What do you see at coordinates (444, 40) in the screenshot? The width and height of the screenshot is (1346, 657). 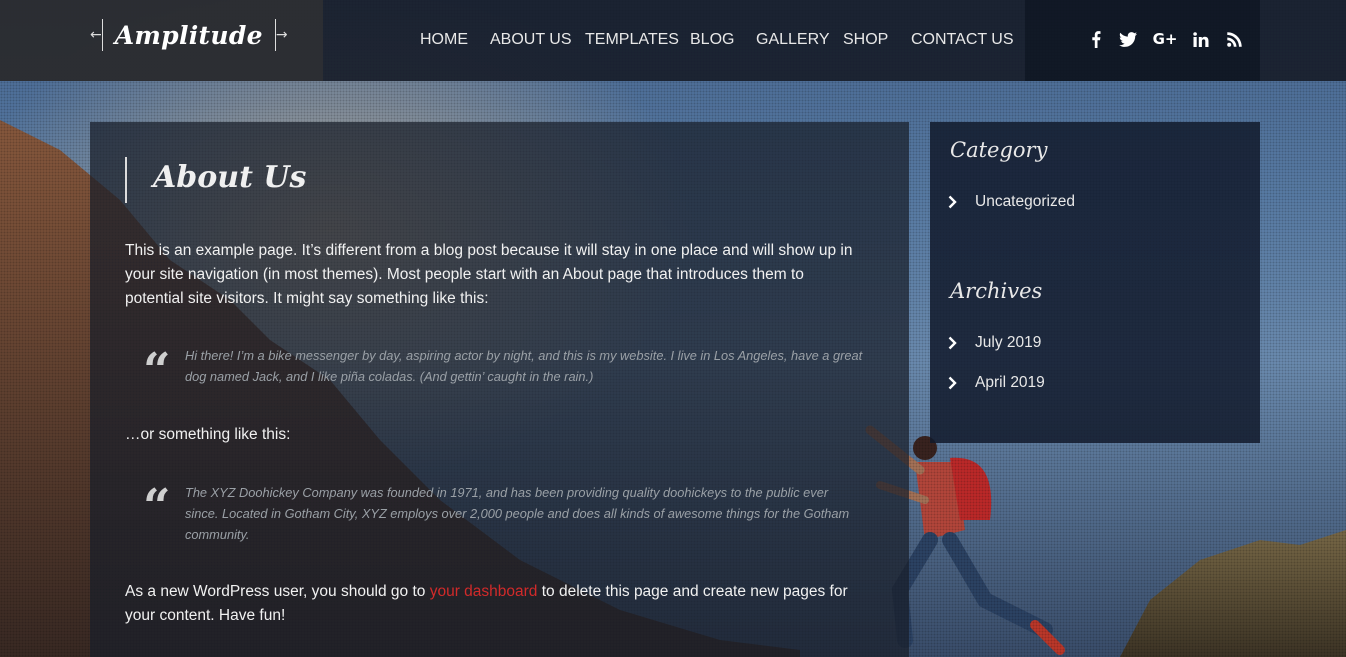 I see `nav-home: HOME` at bounding box center [444, 40].